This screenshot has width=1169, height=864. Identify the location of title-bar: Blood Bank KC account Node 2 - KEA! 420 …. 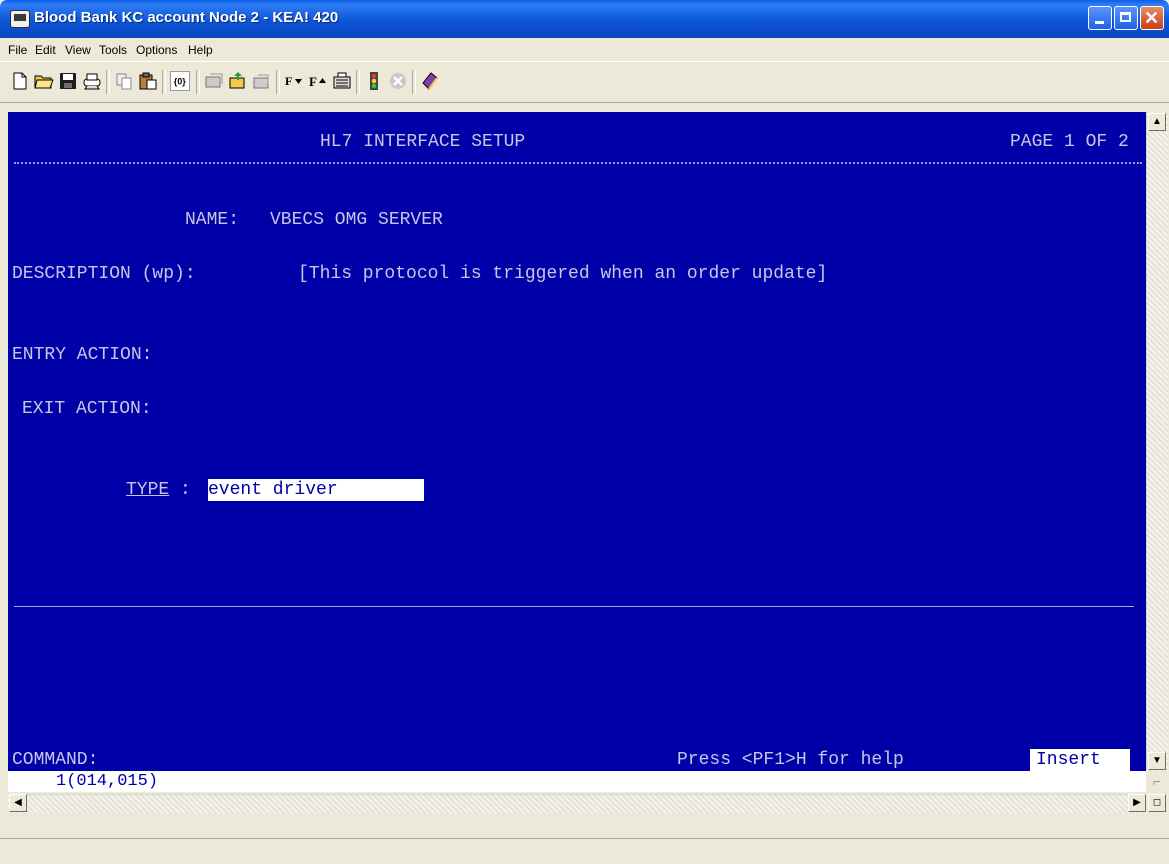
(584, 19).